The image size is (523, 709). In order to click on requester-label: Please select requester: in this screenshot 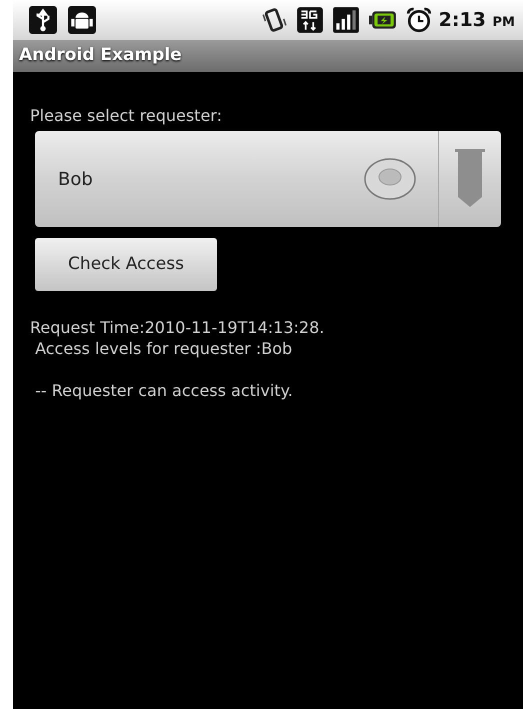, I will do `click(126, 116)`.